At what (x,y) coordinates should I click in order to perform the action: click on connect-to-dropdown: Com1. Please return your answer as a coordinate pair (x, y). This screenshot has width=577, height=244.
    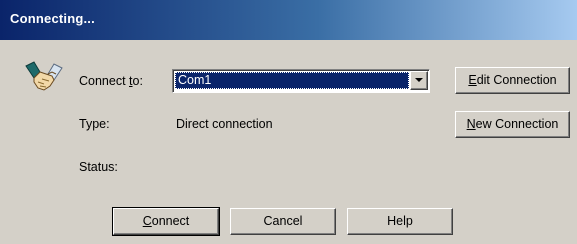
    Looking at the image, I should click on (301, 81).